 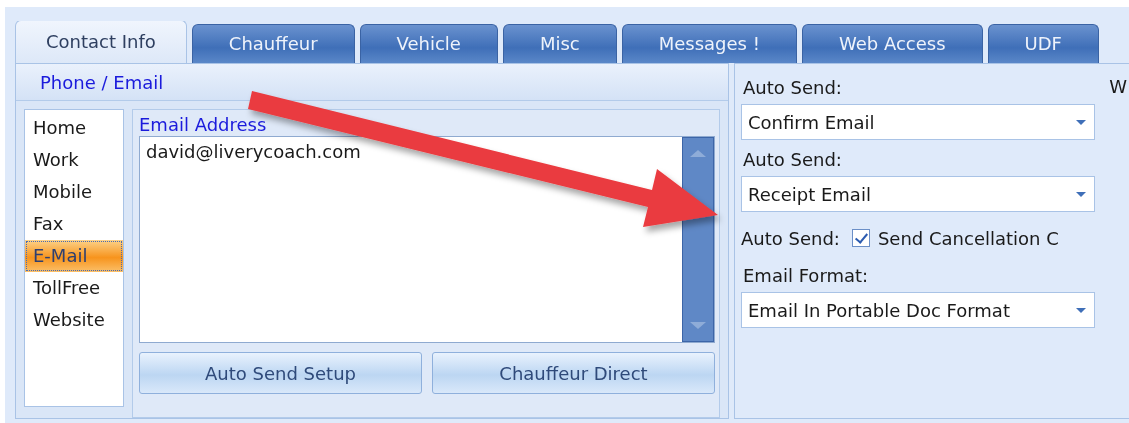 I want to click on field-label: Email Address, so click(x=203, y=125).